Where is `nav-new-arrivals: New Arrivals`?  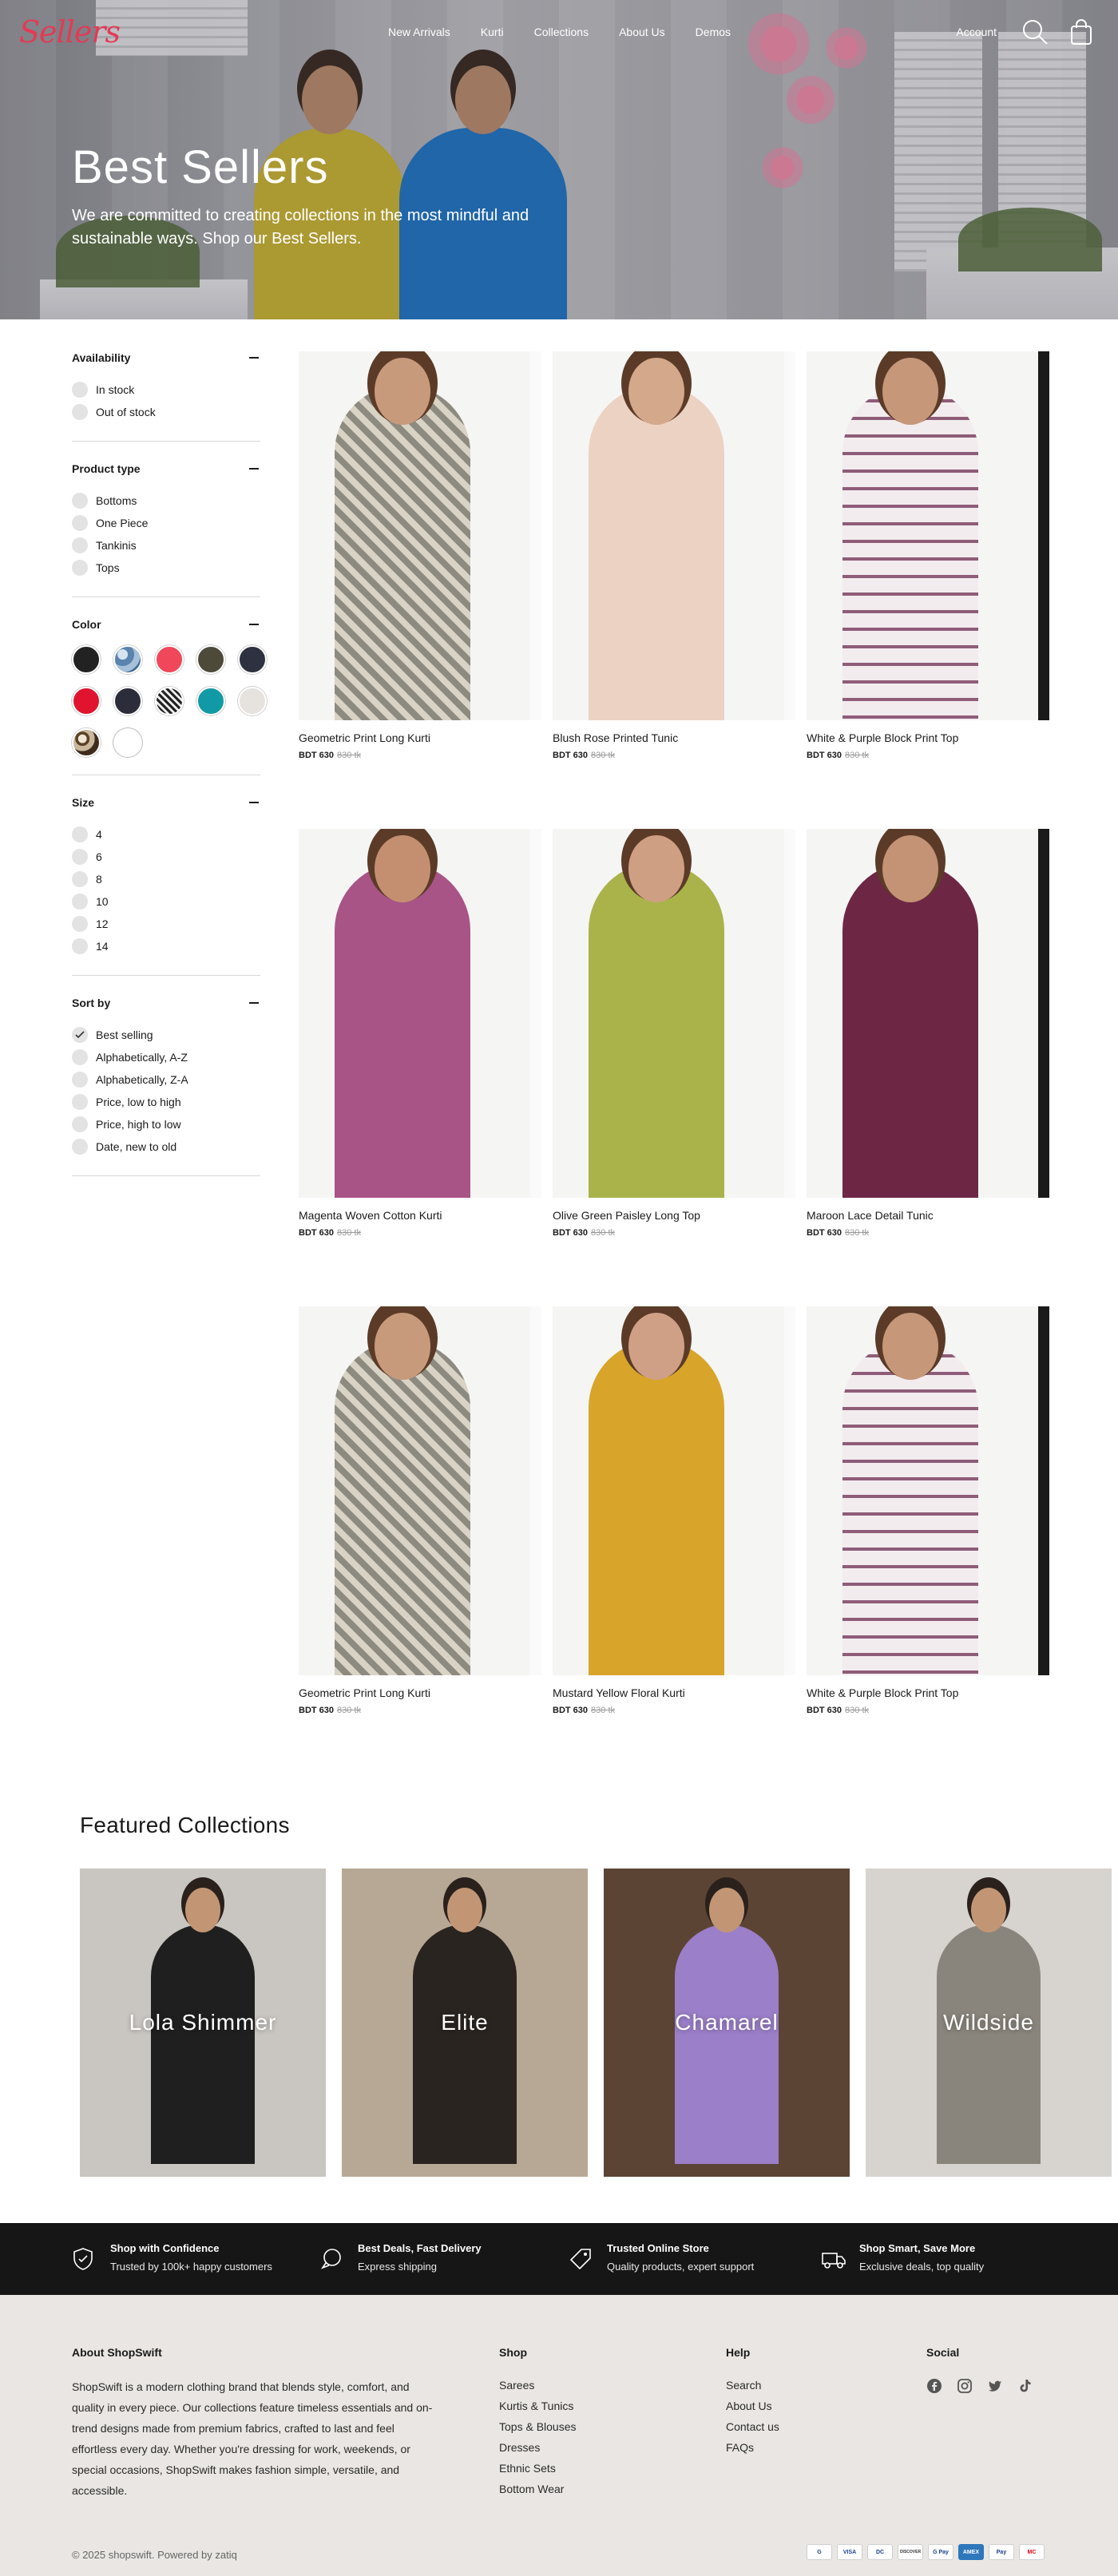
nav-new-arrivals: New Arrivals is located at coordinates (419, 32).